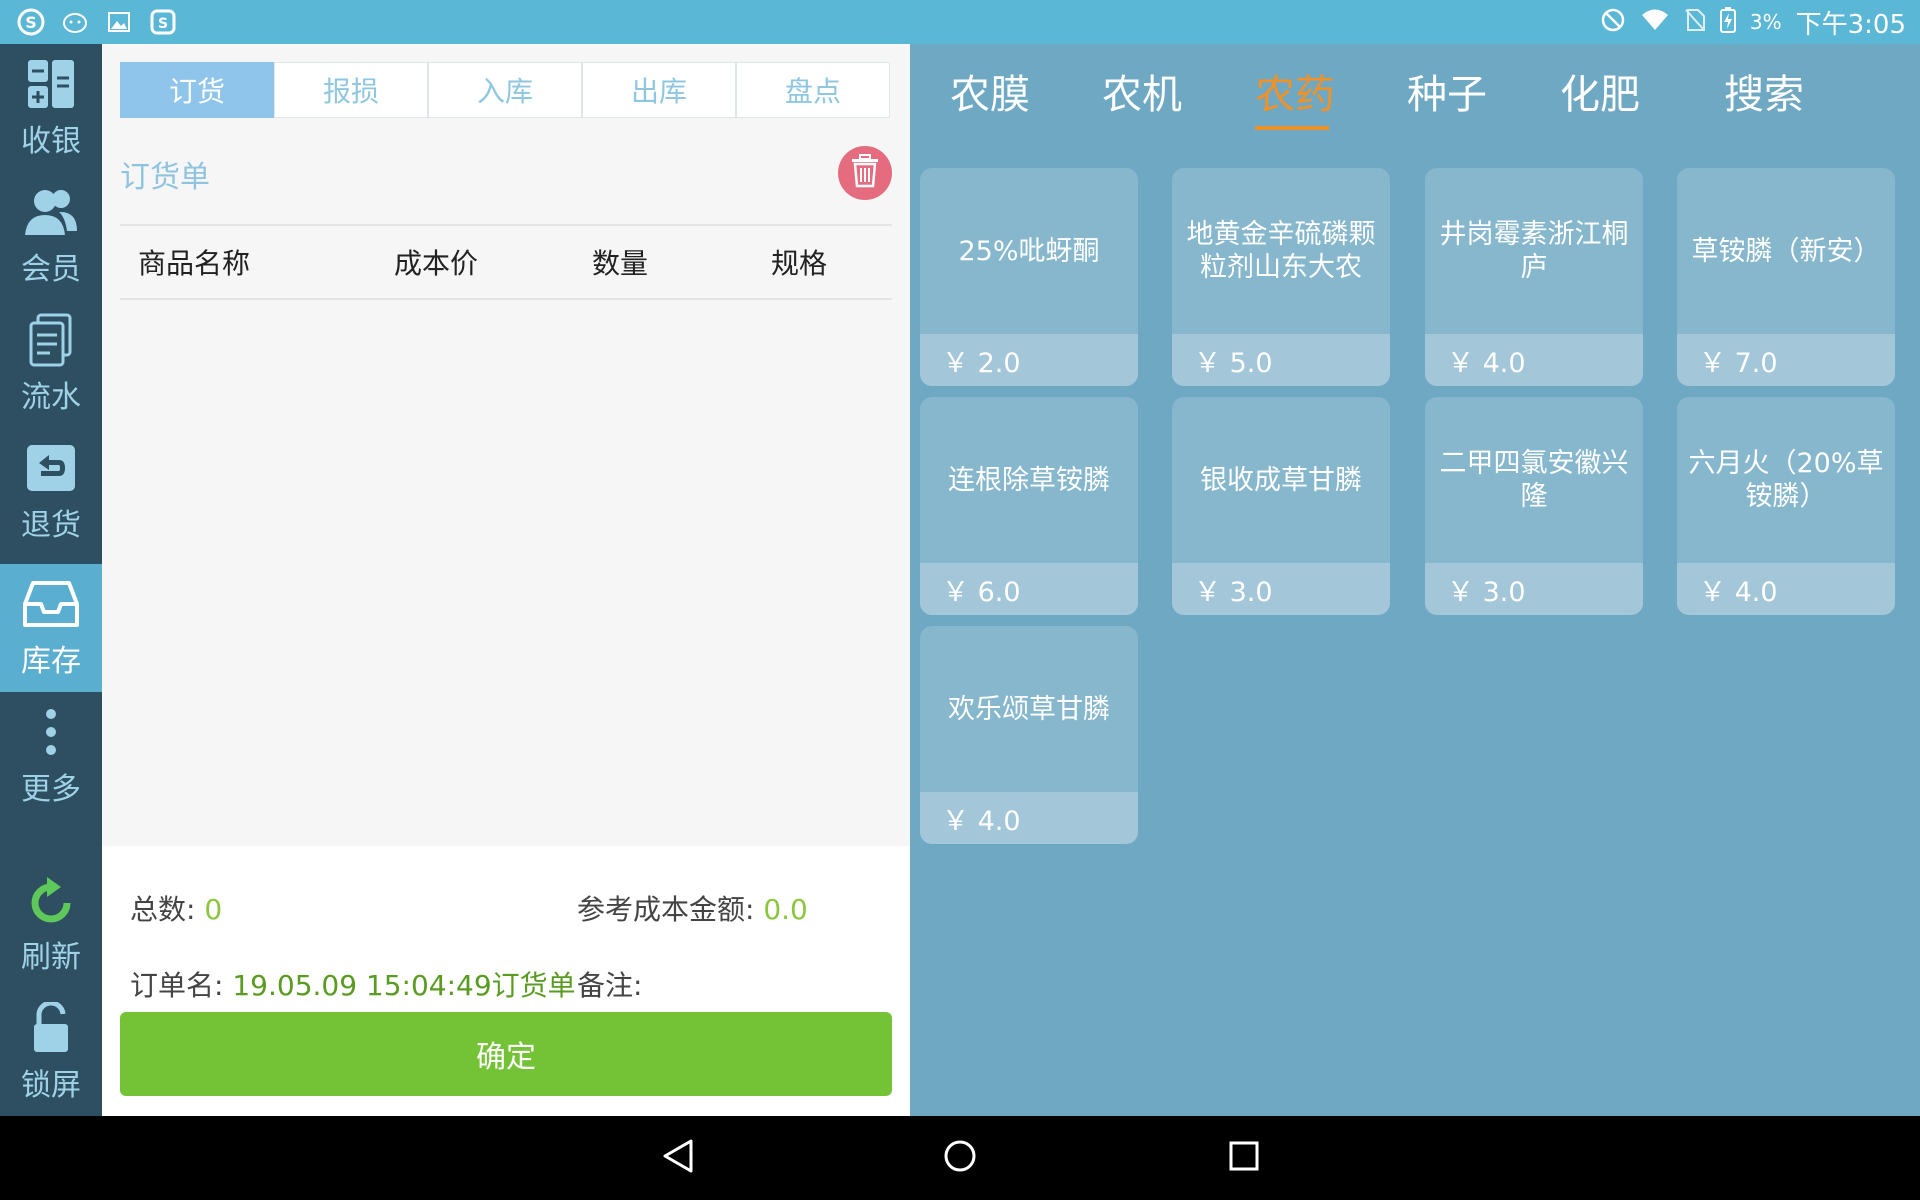 The width and height of the screenshot is (1920, 1200). I want to click on nav-item-more: 更多, so click(51, 756).